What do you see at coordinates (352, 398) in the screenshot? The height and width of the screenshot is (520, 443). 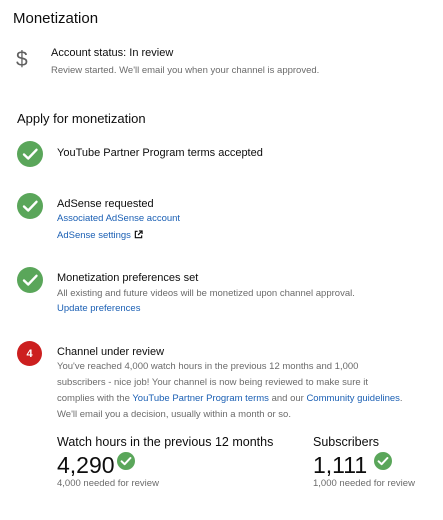 I see `community-guidelines-link: Community guidelines` at bounding box center [352, 398].